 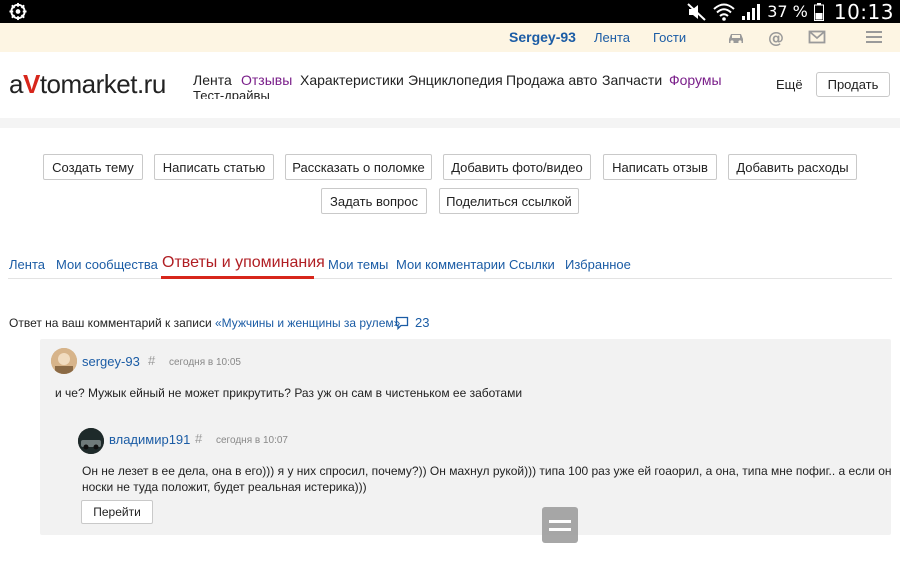 I want to click on share-link-button: Поделиться ссылкой, so click(x=509, y=201).